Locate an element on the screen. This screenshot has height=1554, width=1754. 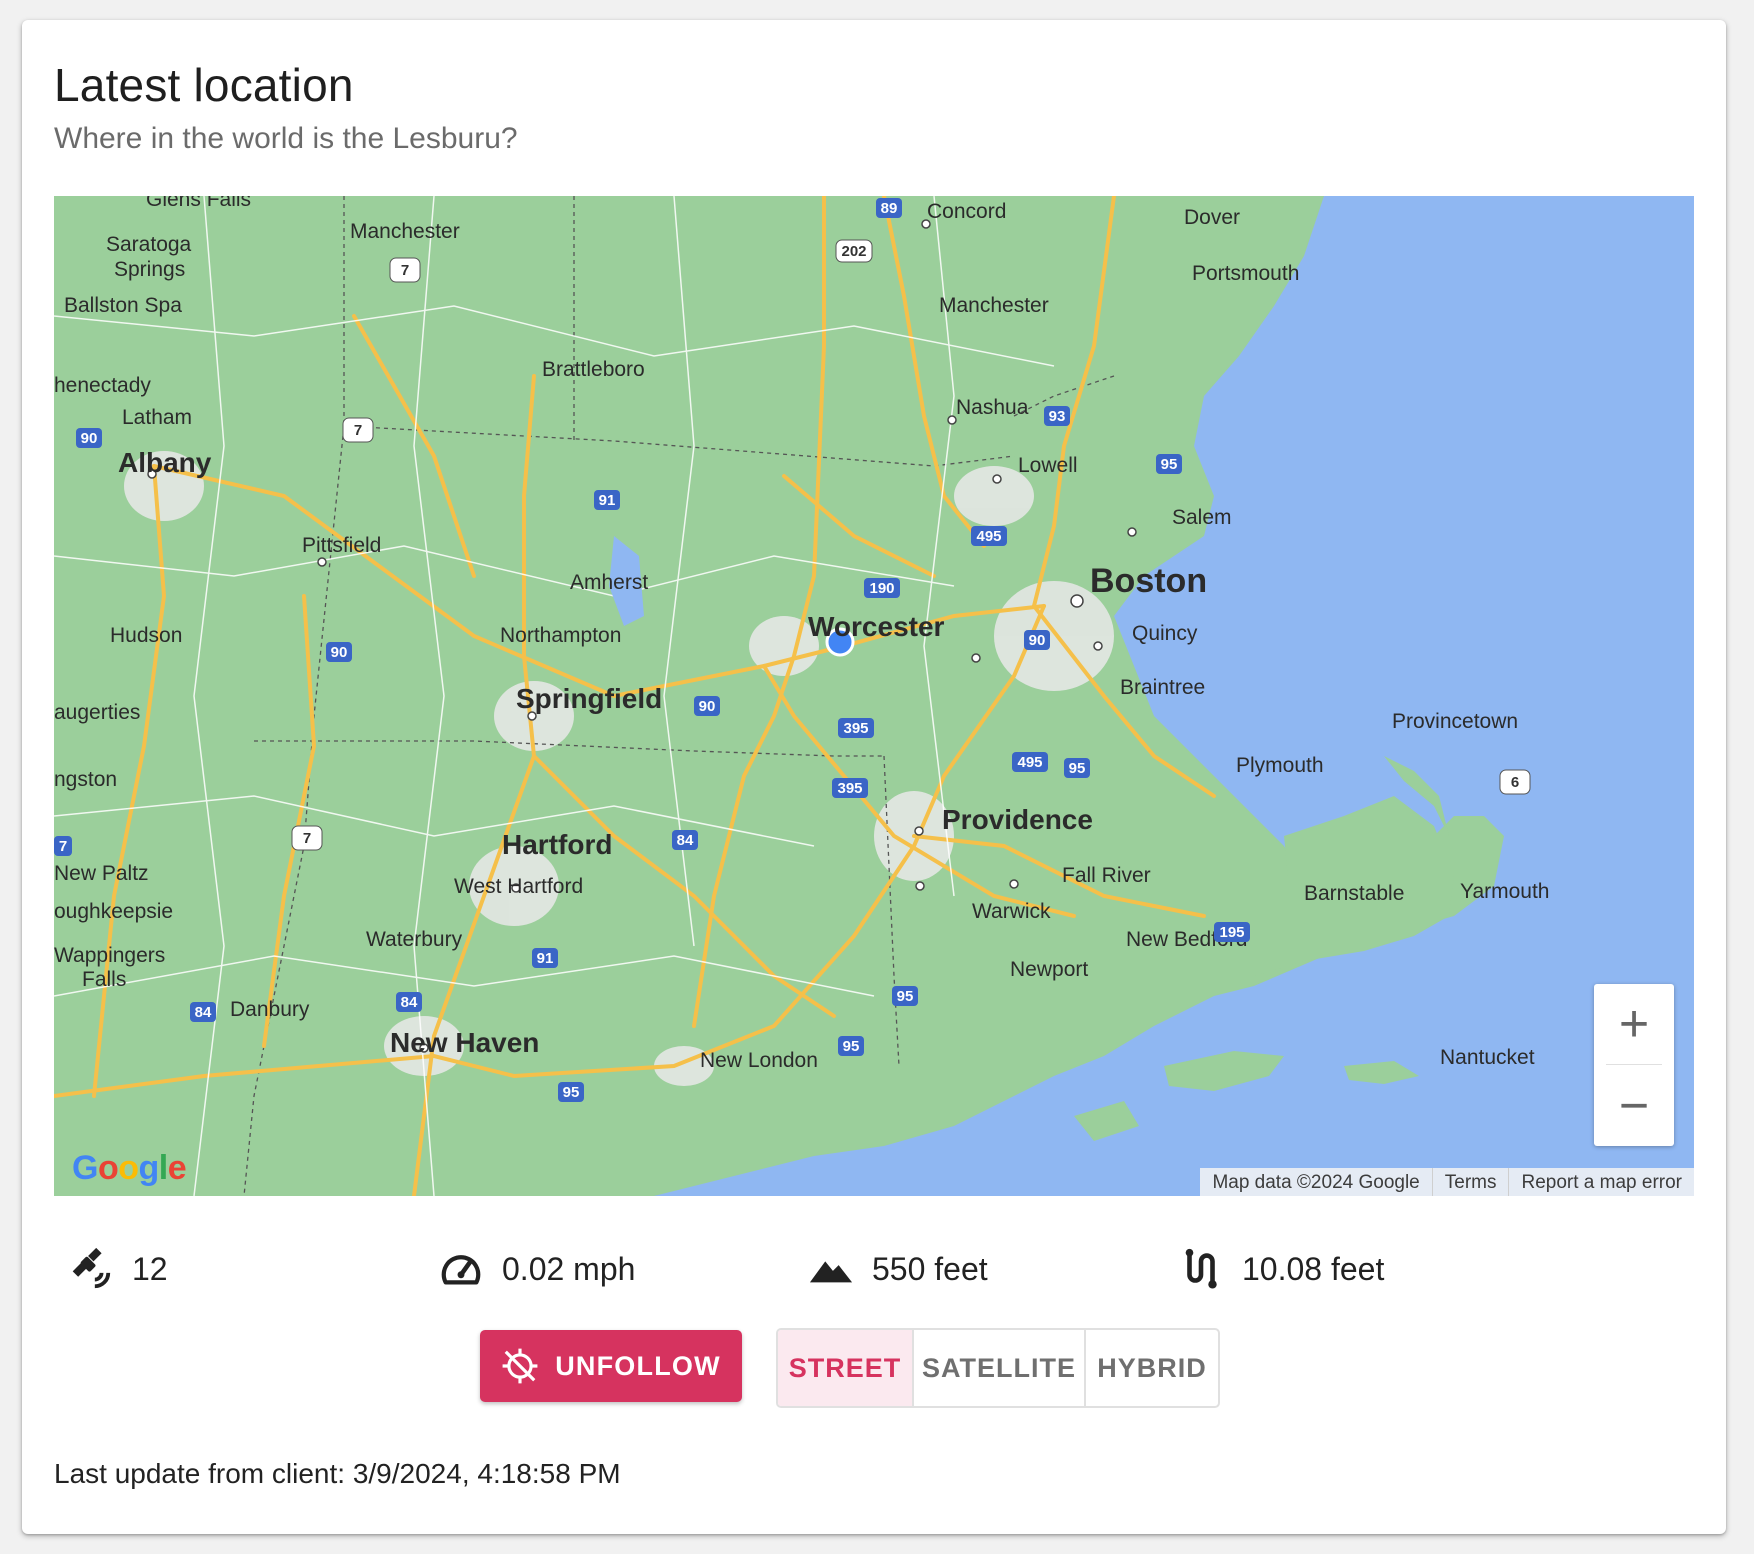
svg-text: 93 is located at coordinates (1057, 416).